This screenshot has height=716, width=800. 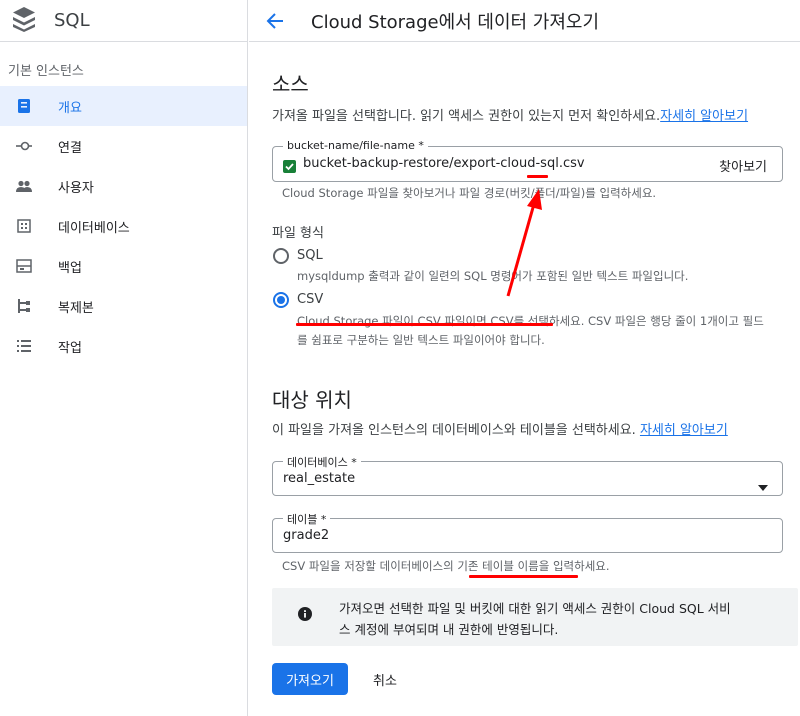 I want to click on sidebar-item-label: 백업, so click(x=70, y=268).